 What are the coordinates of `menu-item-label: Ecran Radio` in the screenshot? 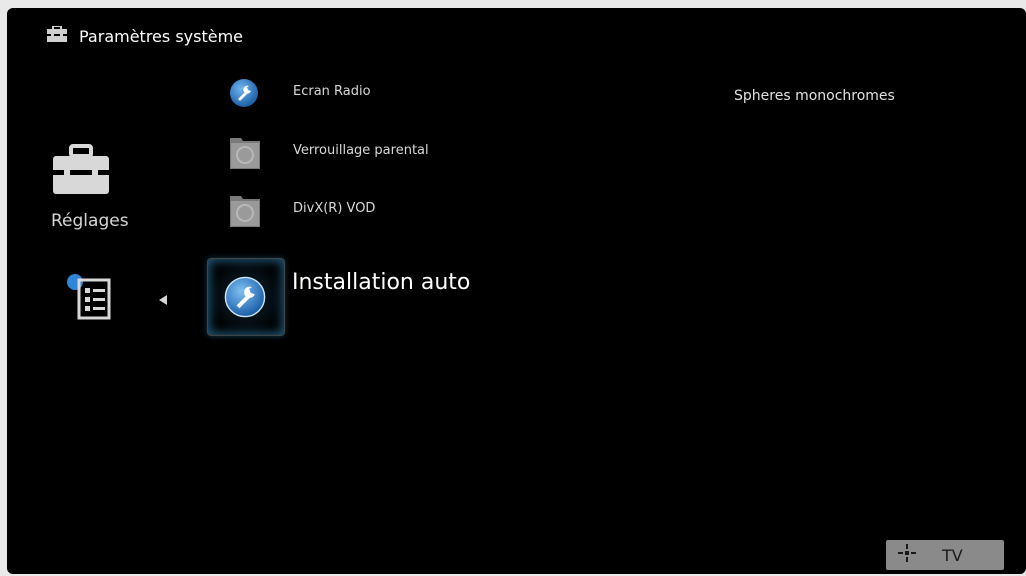 It's located at (332, 91).